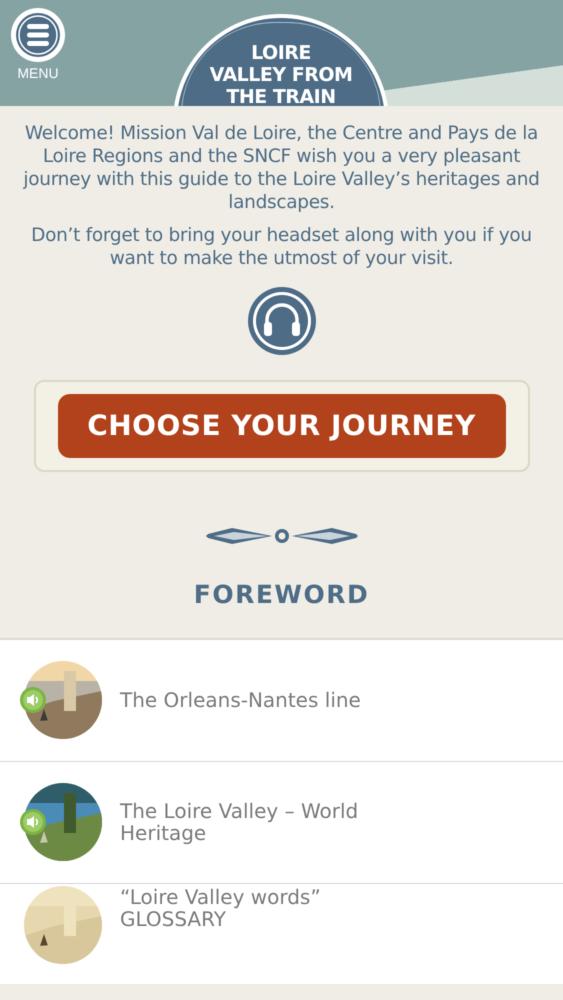  What do you see at coordinates (240, 700) in the screenshot?
I see `topic-title: The Orleans-Nantes line` at bounding box center [240, 700].